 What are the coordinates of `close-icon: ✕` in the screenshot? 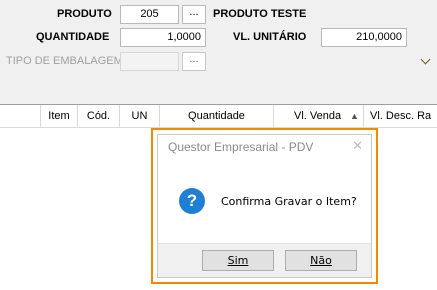 It's located at (357, 146).